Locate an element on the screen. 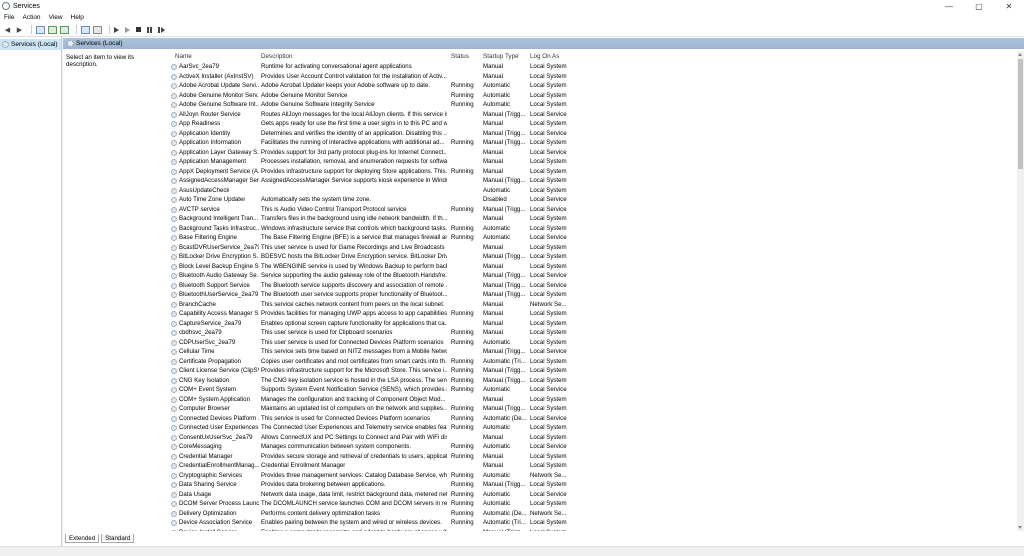  forward-arrow-icon: ▶ is located at coordinates (19, 29).